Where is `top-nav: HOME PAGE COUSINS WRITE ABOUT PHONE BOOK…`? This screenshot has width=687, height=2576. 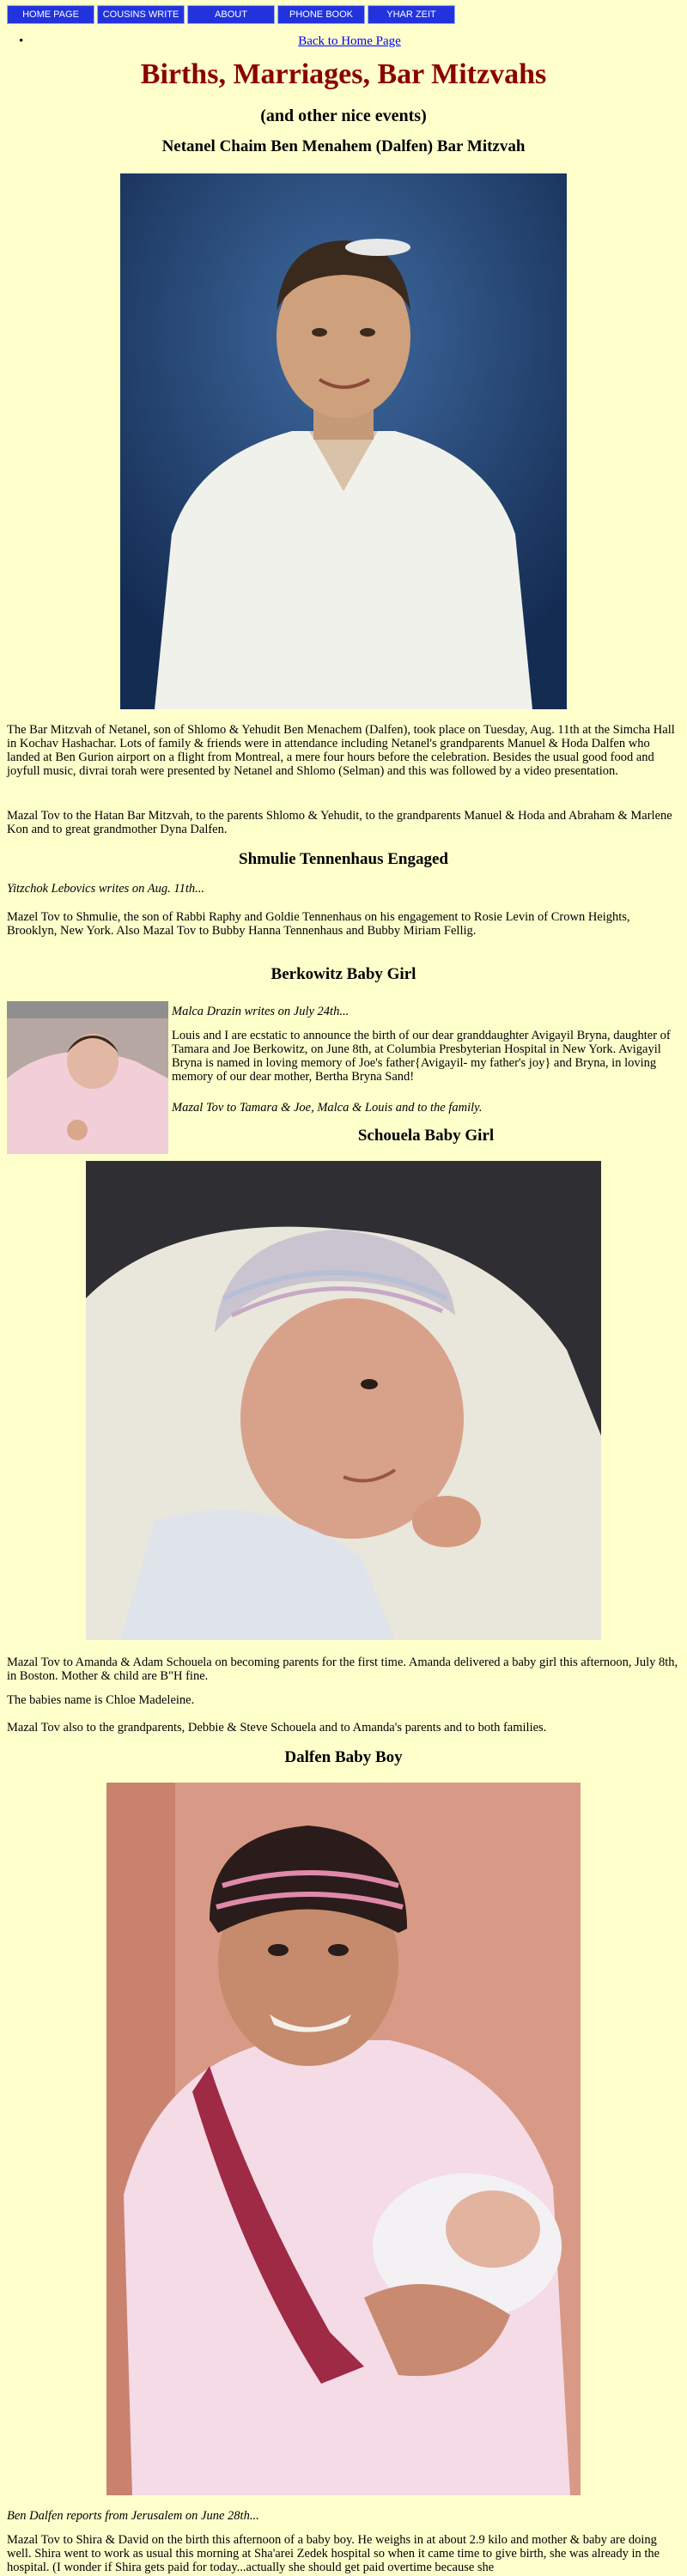 top-nav: HOME PAGE COUSINS WRITE ABOUT PHONE BOOK… is located at coordinates (231, 15).